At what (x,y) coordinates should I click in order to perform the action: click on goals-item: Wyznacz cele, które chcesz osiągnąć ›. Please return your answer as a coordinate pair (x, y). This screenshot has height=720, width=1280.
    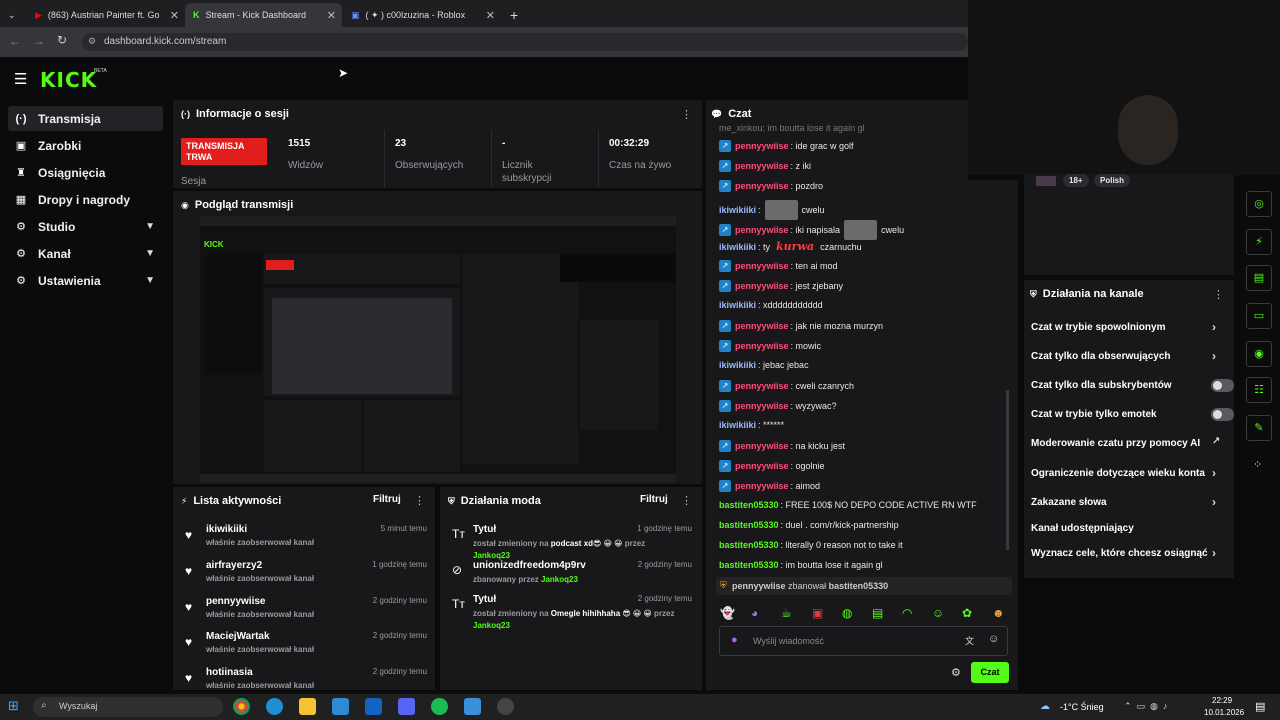
    Looking at the image, I should click on (1131, 553).